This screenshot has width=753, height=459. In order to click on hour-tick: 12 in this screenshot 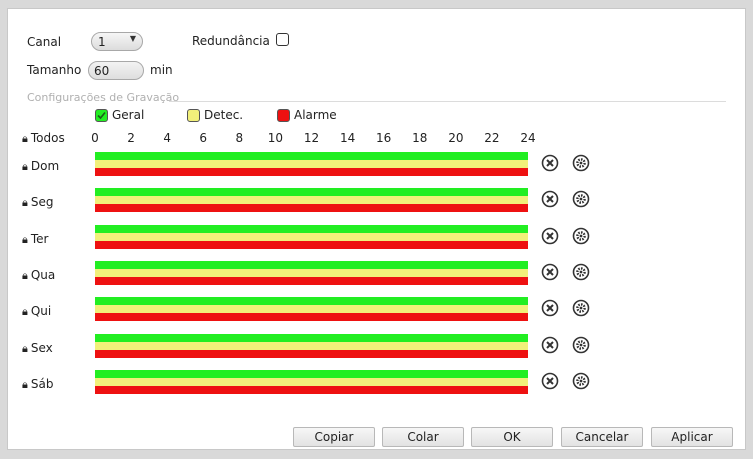, I will do `click(311, 138)`.